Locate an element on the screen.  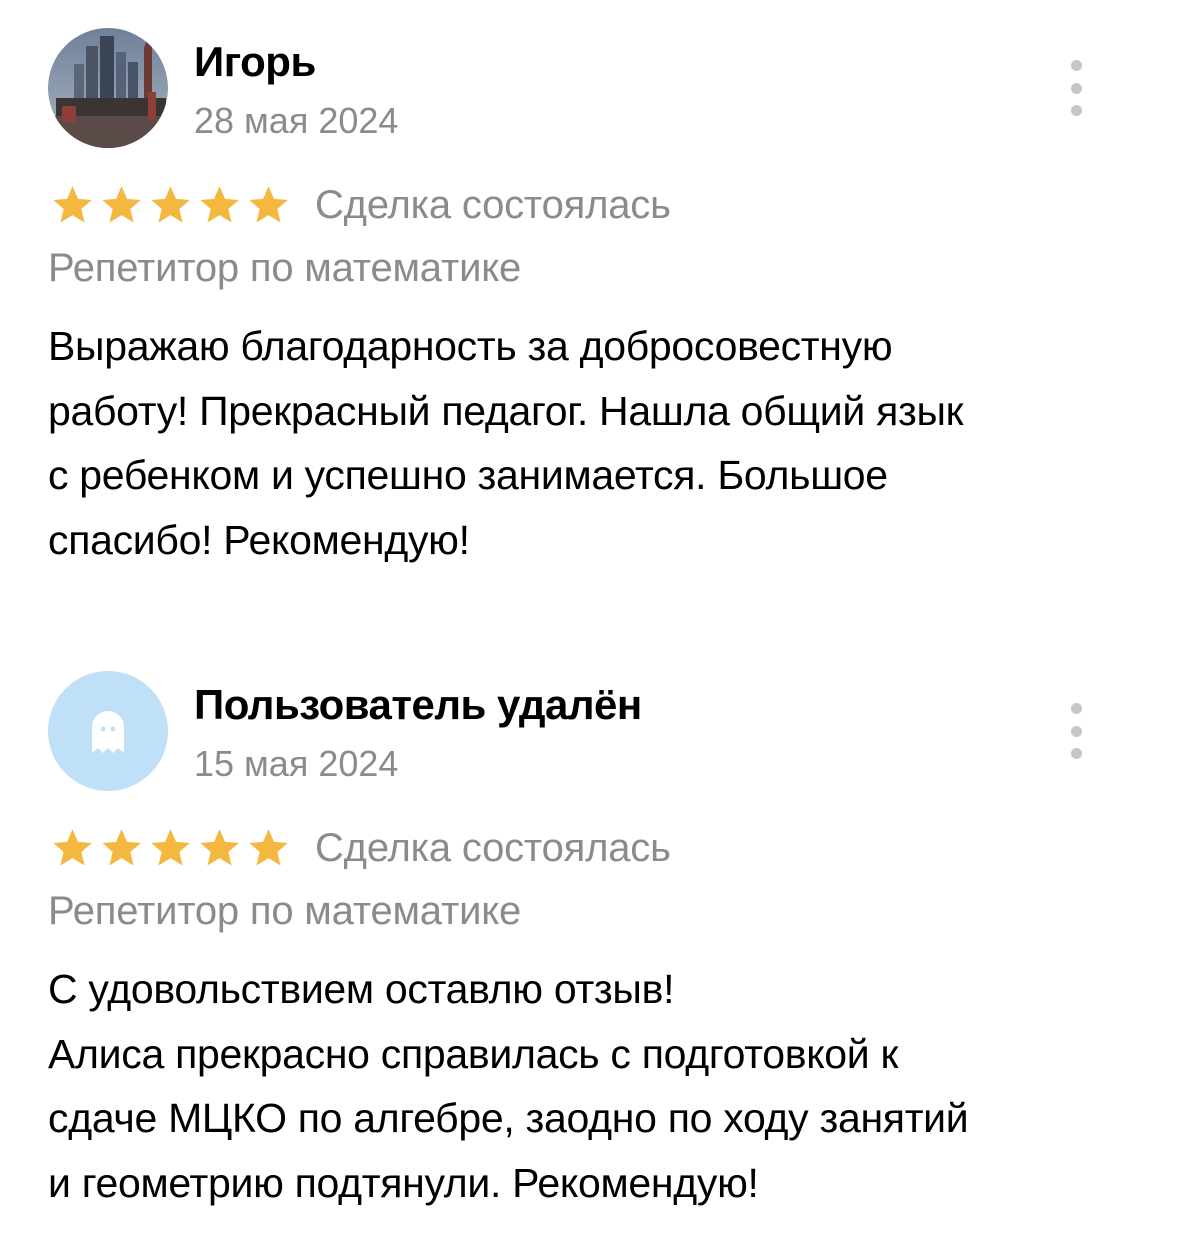
author-name: Игорь is located at coordinates (255, 61).